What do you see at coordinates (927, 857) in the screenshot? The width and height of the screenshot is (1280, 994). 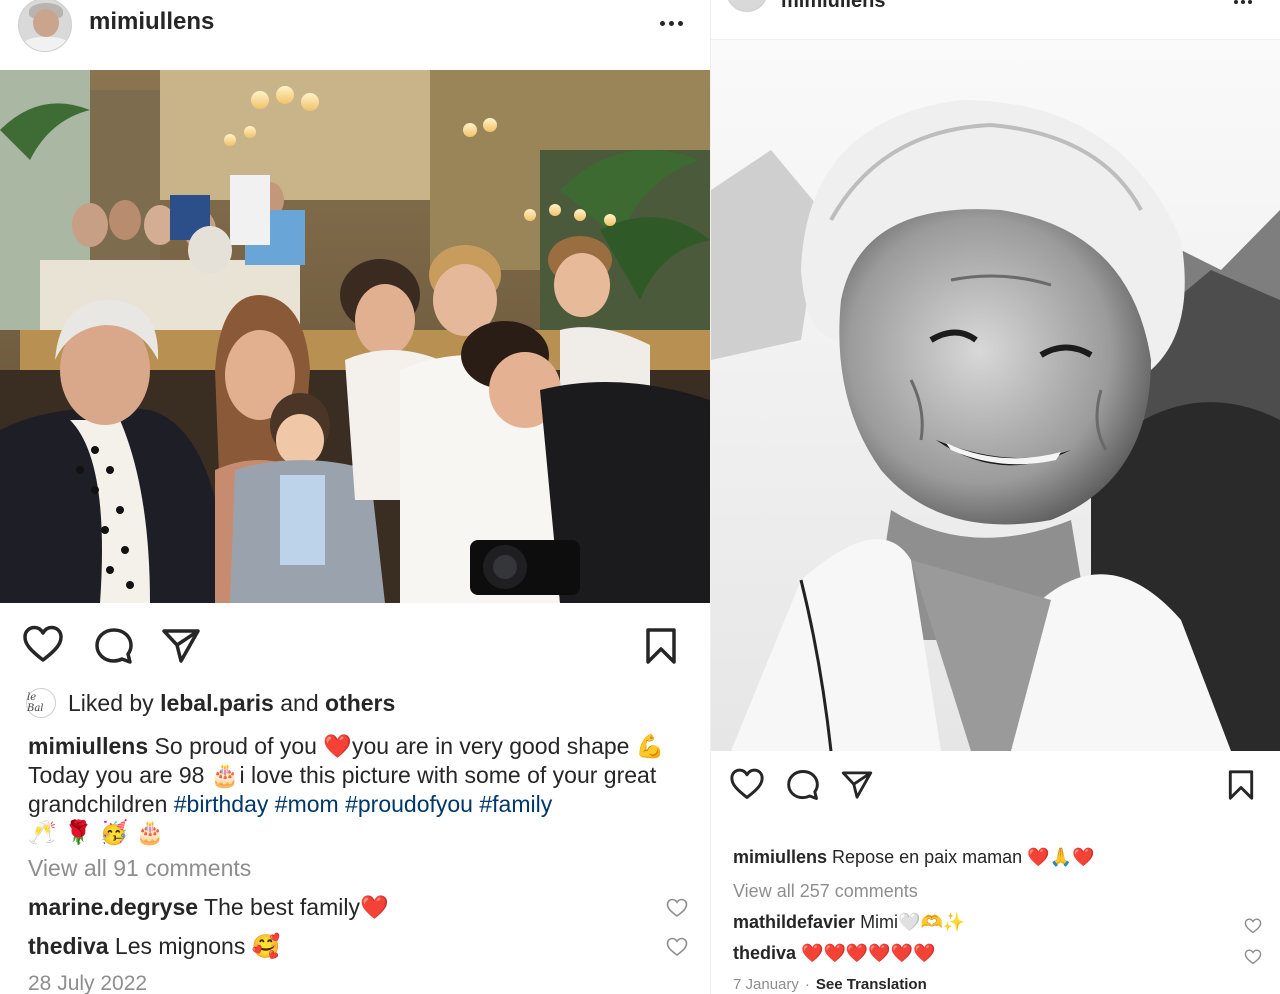 I see `caption-text: Repose en paix maman` at bounding box center [927, 857].